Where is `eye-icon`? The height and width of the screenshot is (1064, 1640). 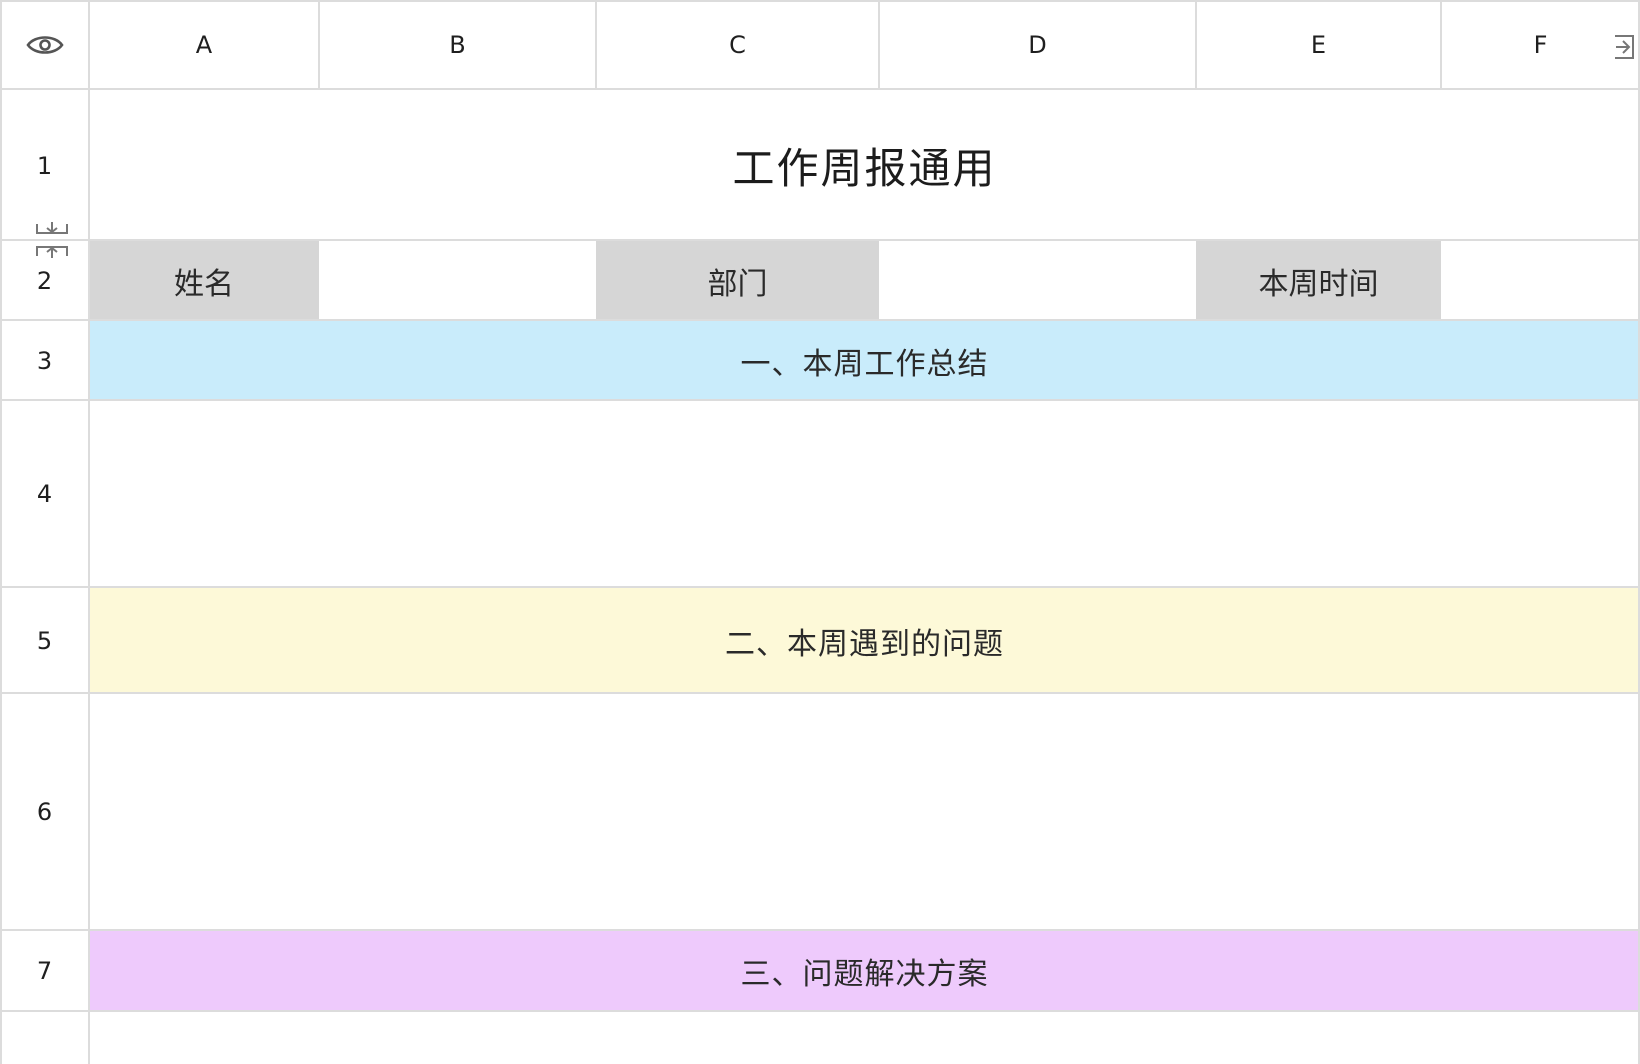 eye-icon is located at coordinates (44, 45).